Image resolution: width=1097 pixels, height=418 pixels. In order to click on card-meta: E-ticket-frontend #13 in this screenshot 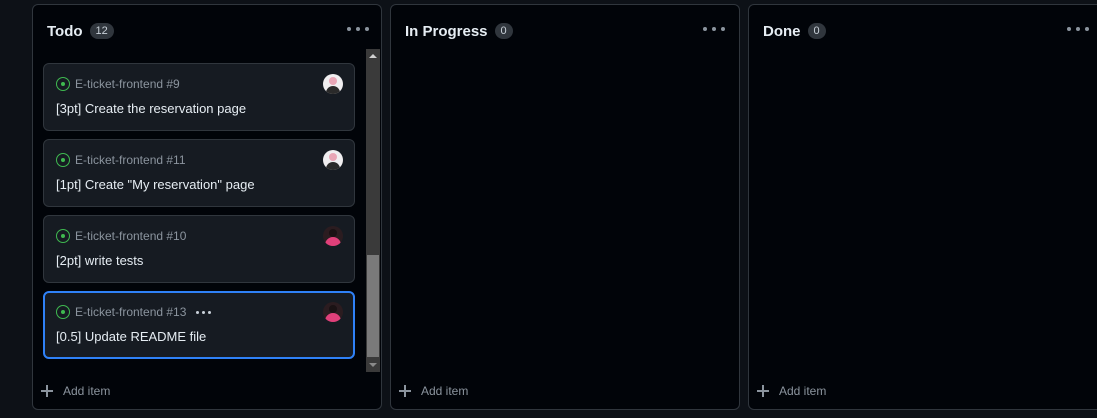, I will do `click(134, 312)`.